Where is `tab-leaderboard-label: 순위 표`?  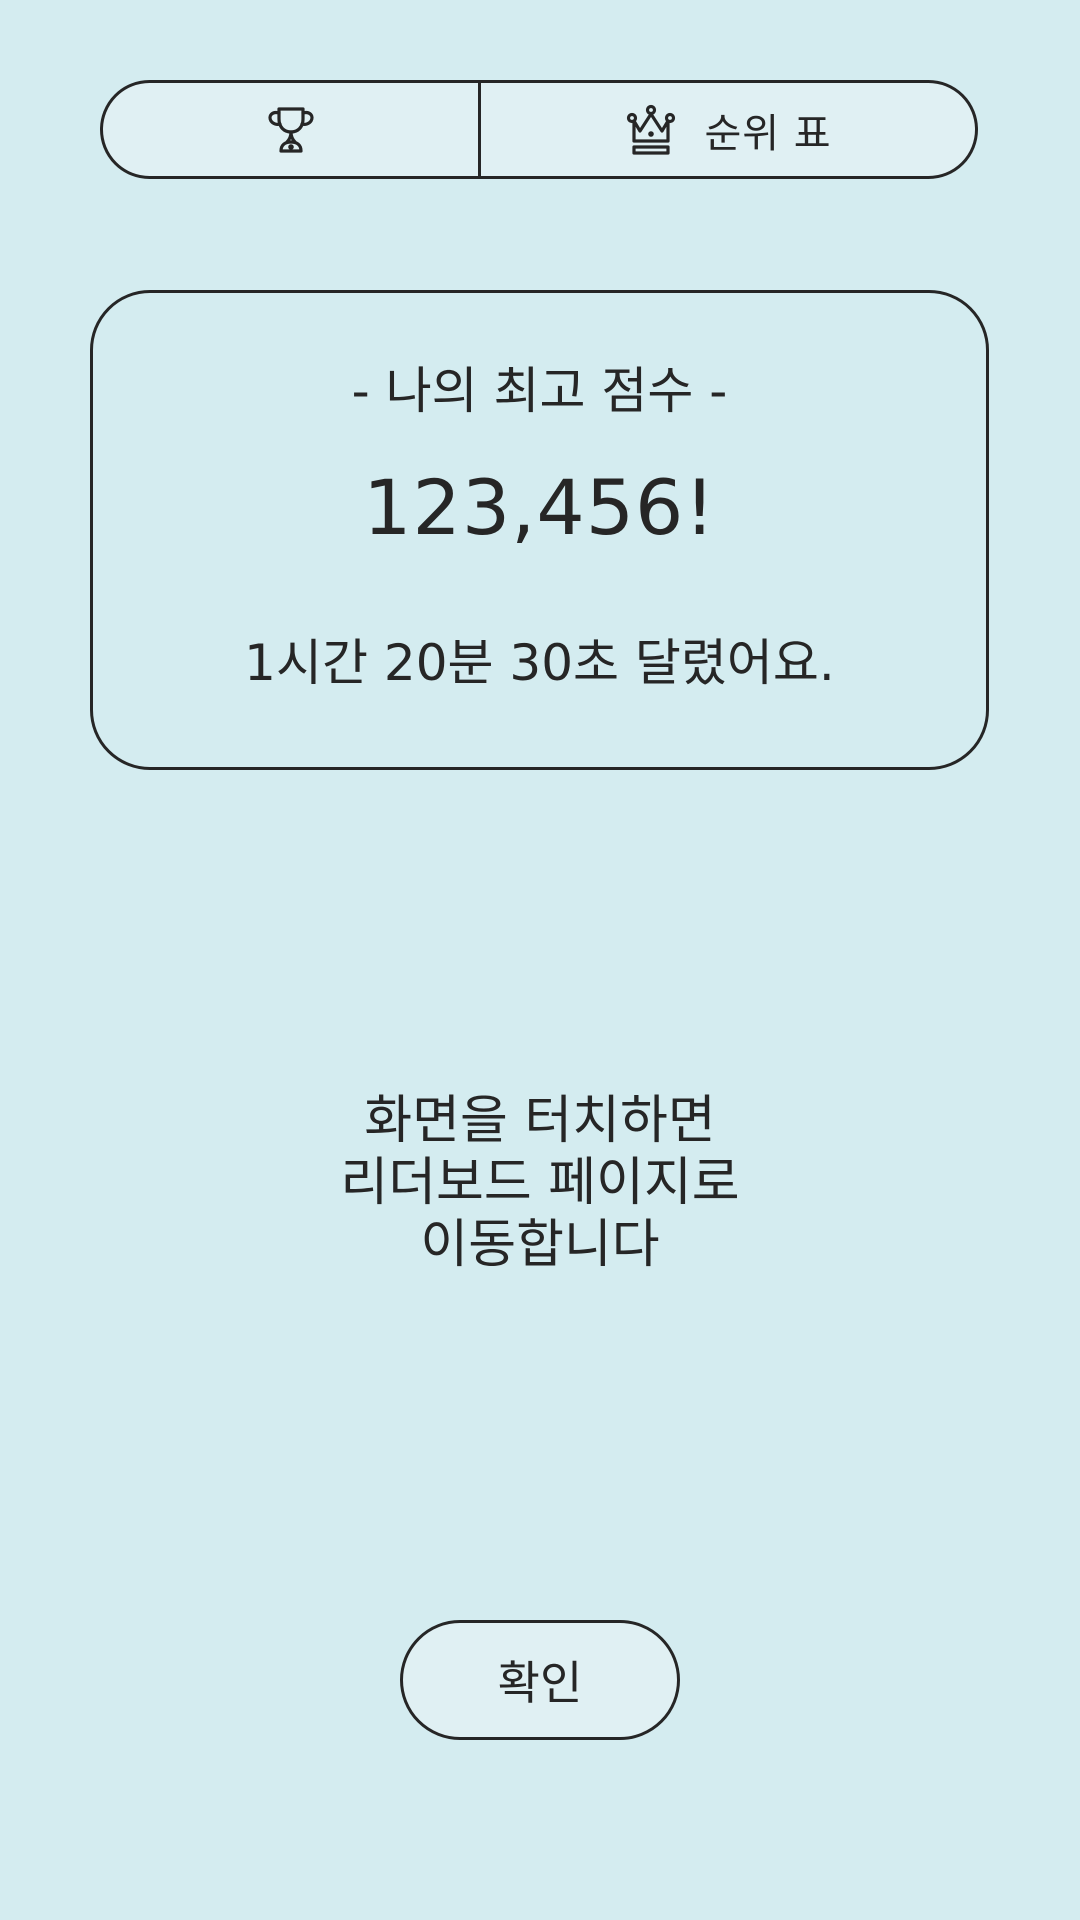
tab-leaderboard-label: 순위 표 is located at coordinates (768, 133).